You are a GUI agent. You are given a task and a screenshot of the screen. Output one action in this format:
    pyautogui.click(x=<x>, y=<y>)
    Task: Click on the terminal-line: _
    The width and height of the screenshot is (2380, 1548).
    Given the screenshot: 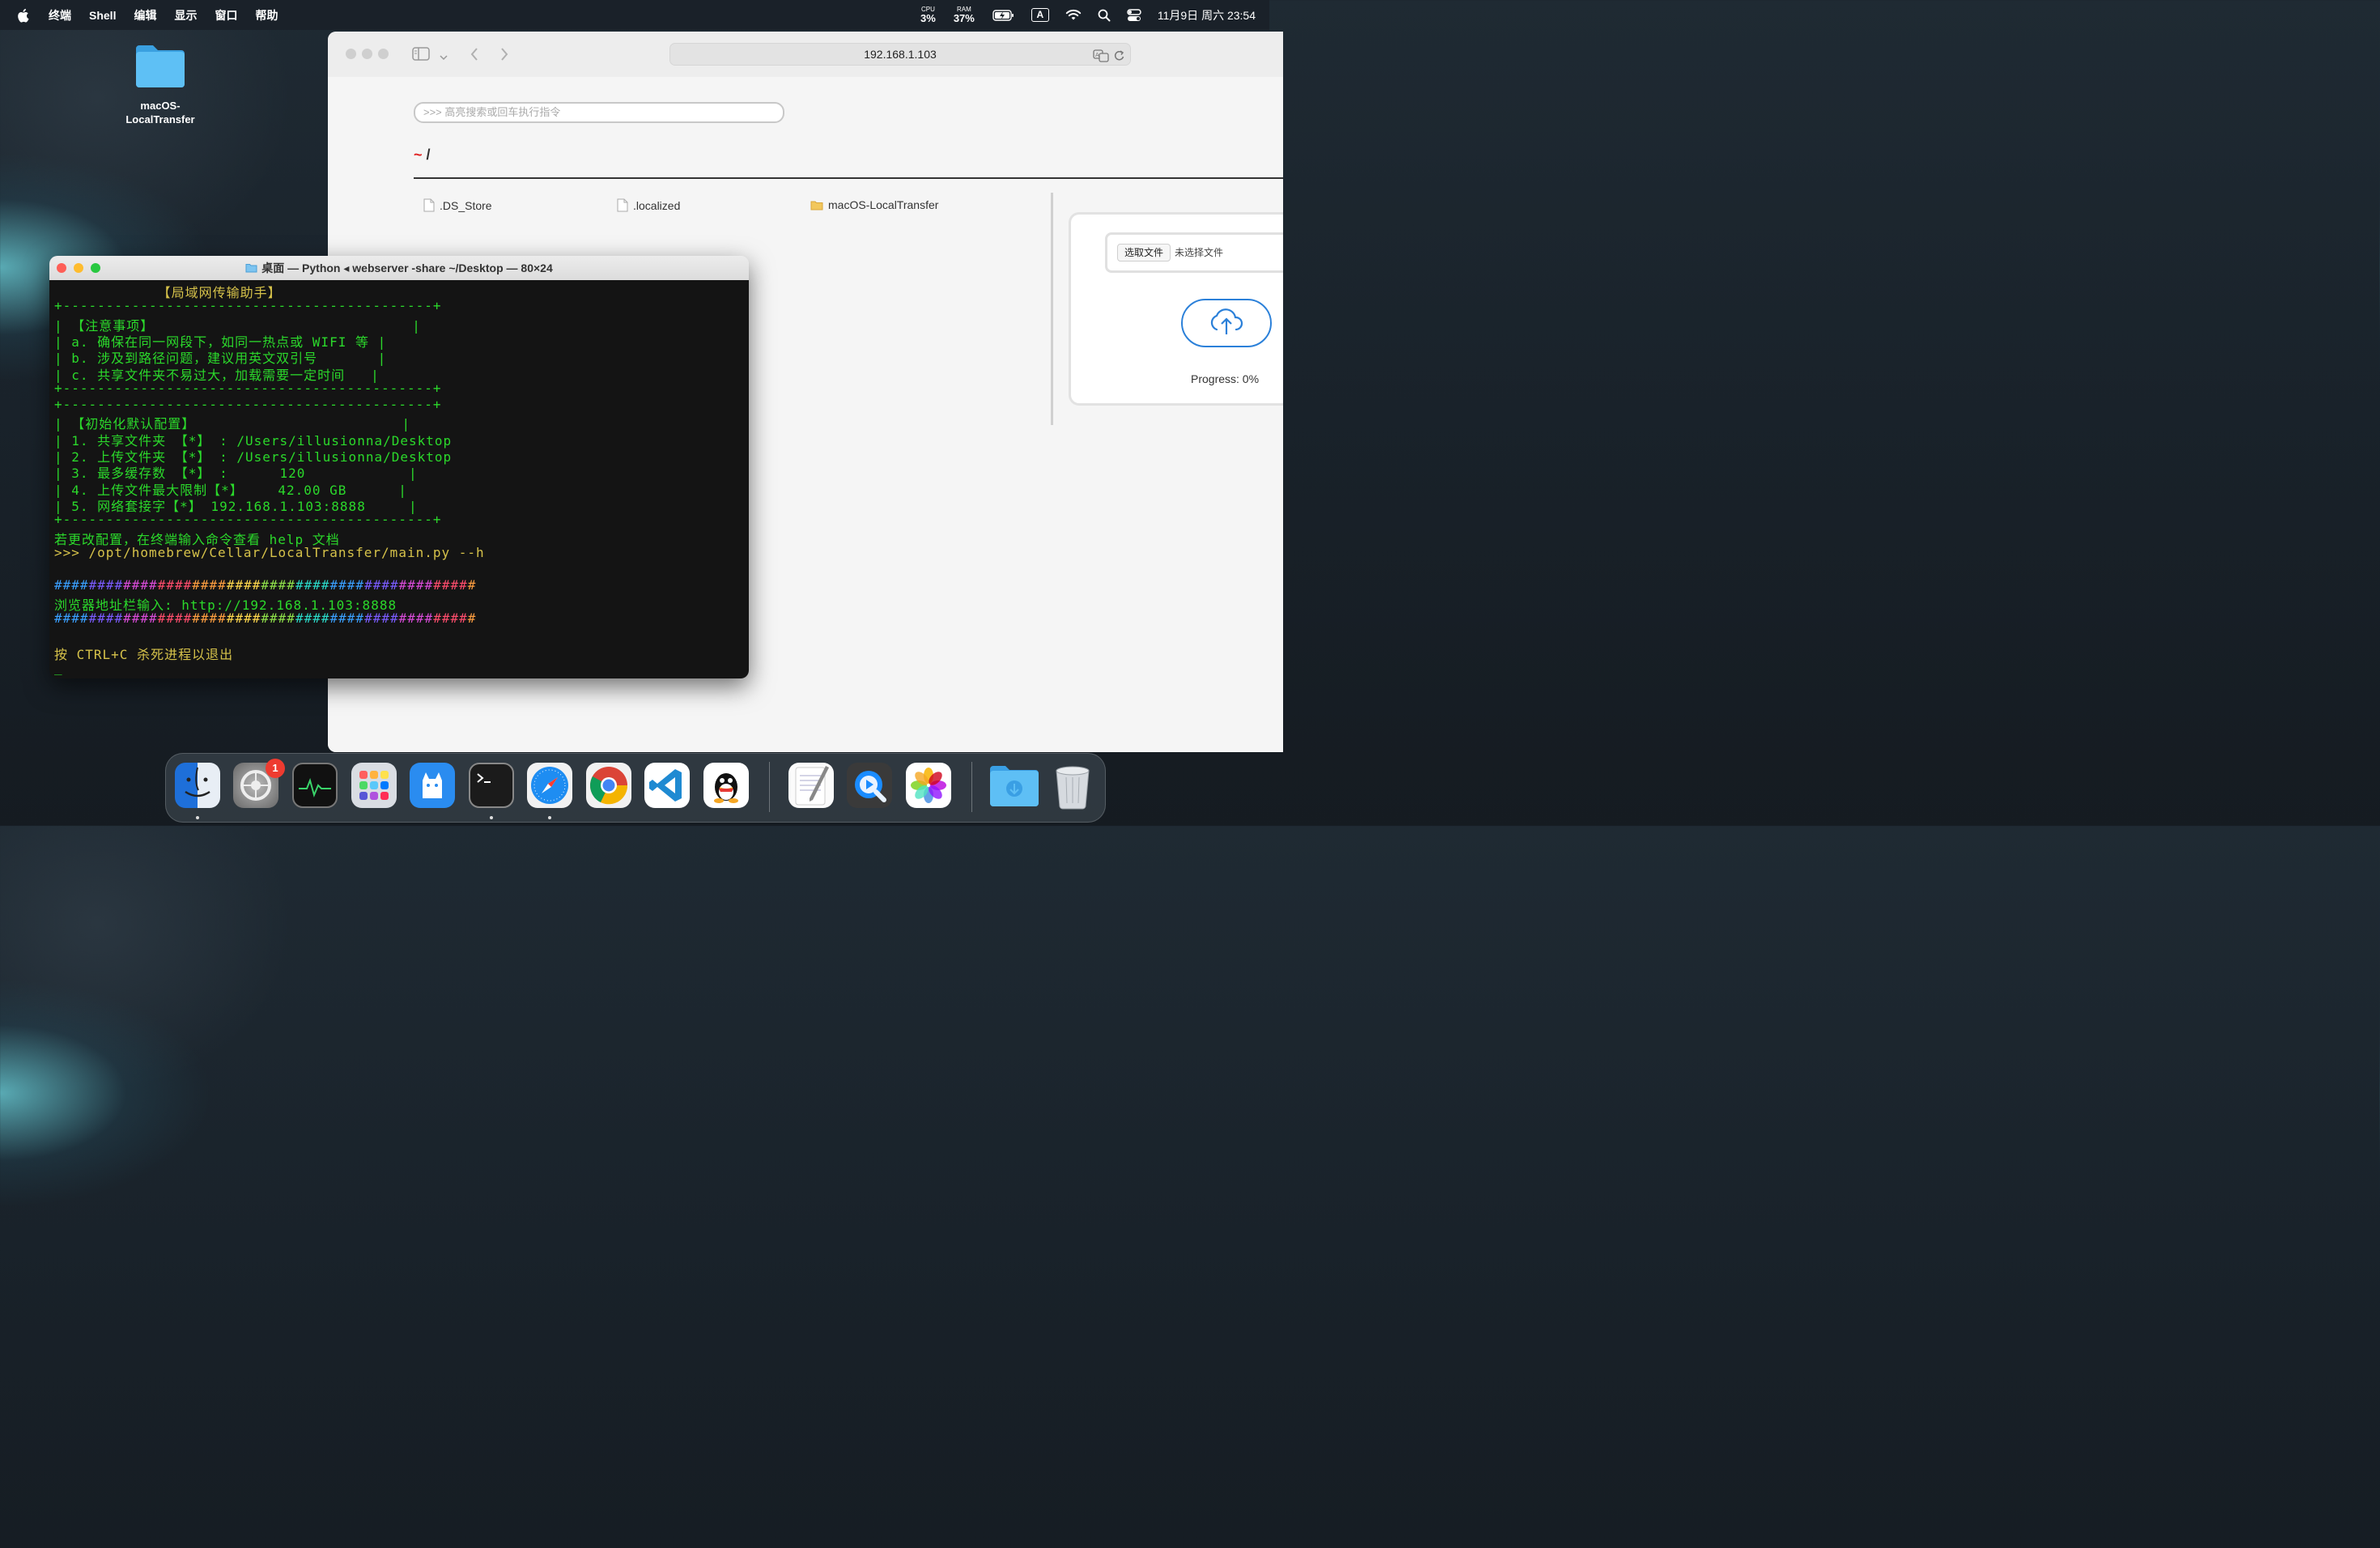 What is the action you would take?
    pyautogui.click(x=58, y=667)
    